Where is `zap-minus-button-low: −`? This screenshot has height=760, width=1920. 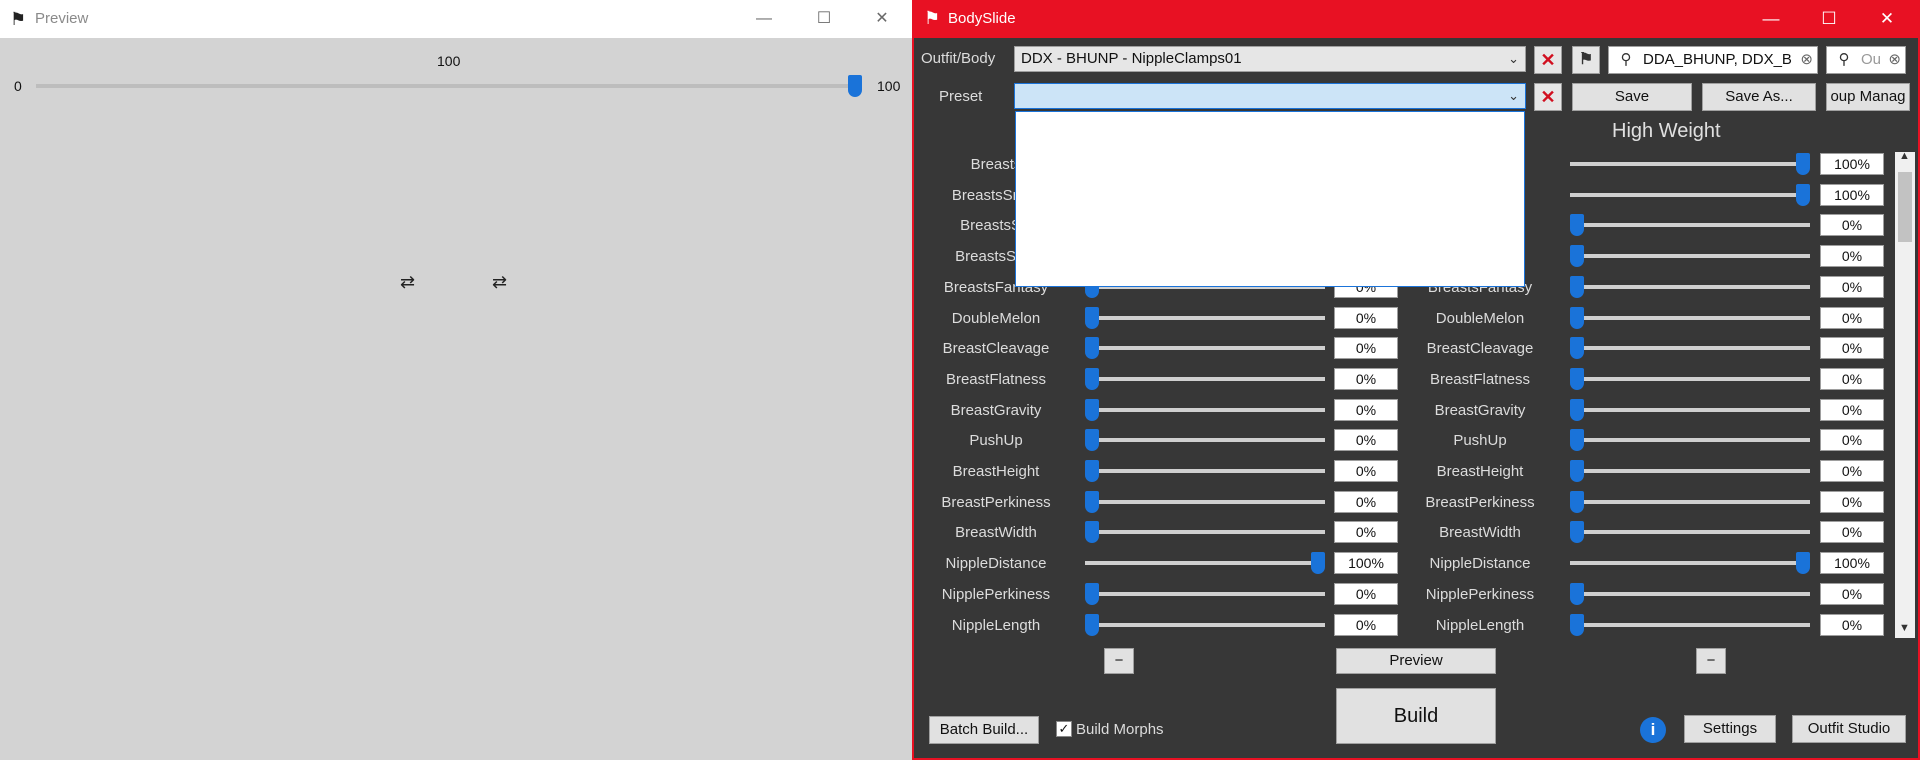 zap-minus-button-low: − is located at coordinates (1119, 661).